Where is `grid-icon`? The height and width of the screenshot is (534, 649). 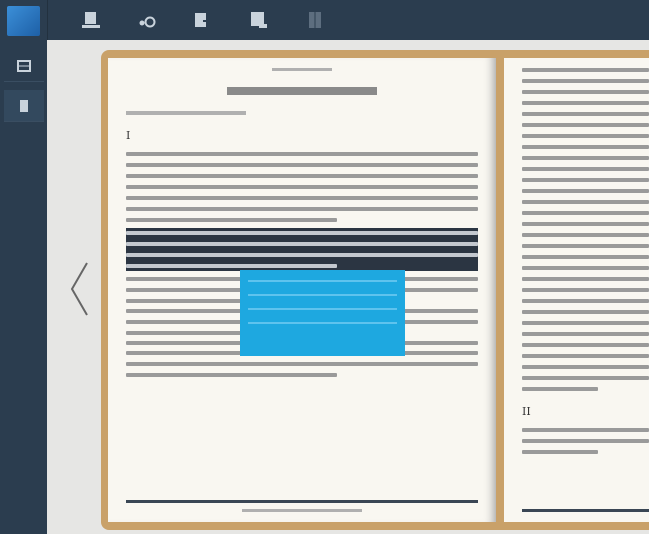 grid-icon is located at coordinates (23, 66).